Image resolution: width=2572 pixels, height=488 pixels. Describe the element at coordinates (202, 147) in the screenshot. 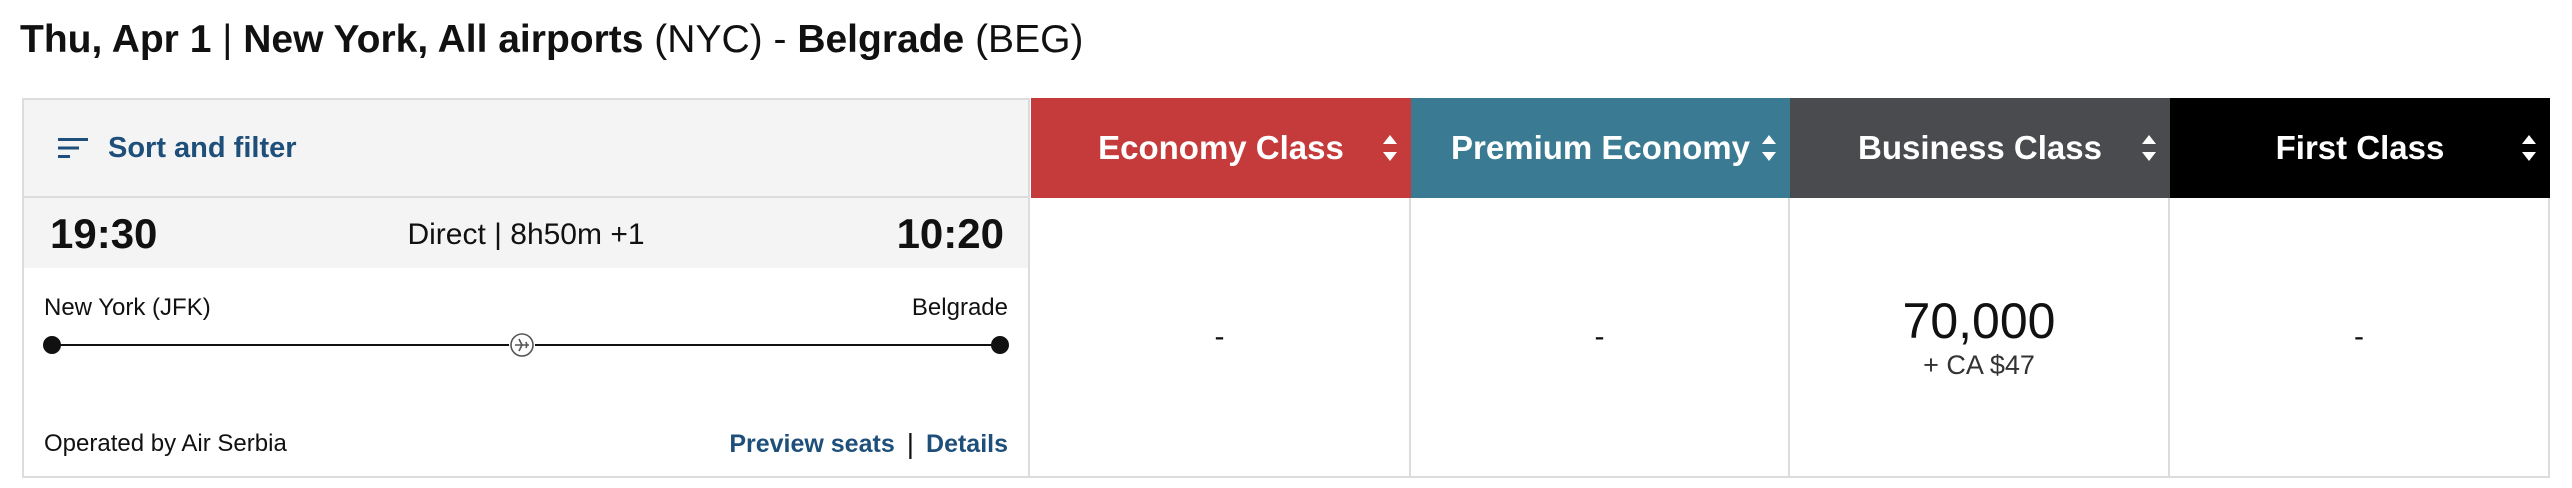

I see `sort-and-filter-label: Sort and filter` at that location.